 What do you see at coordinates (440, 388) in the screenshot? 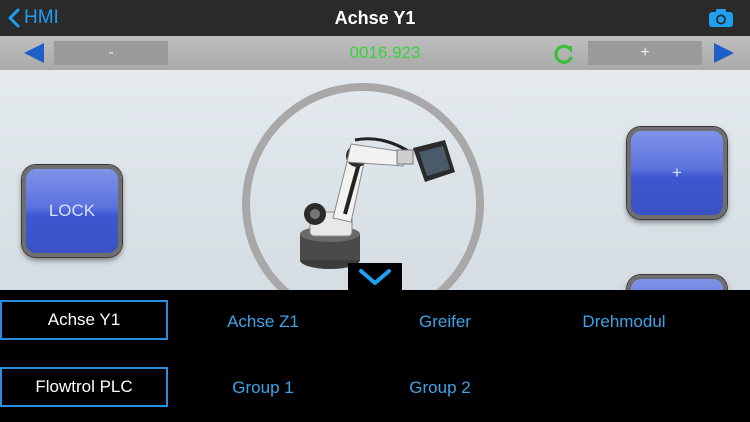
I see `group-tab-group-2: Group 2` at bounding box center [440, 388].